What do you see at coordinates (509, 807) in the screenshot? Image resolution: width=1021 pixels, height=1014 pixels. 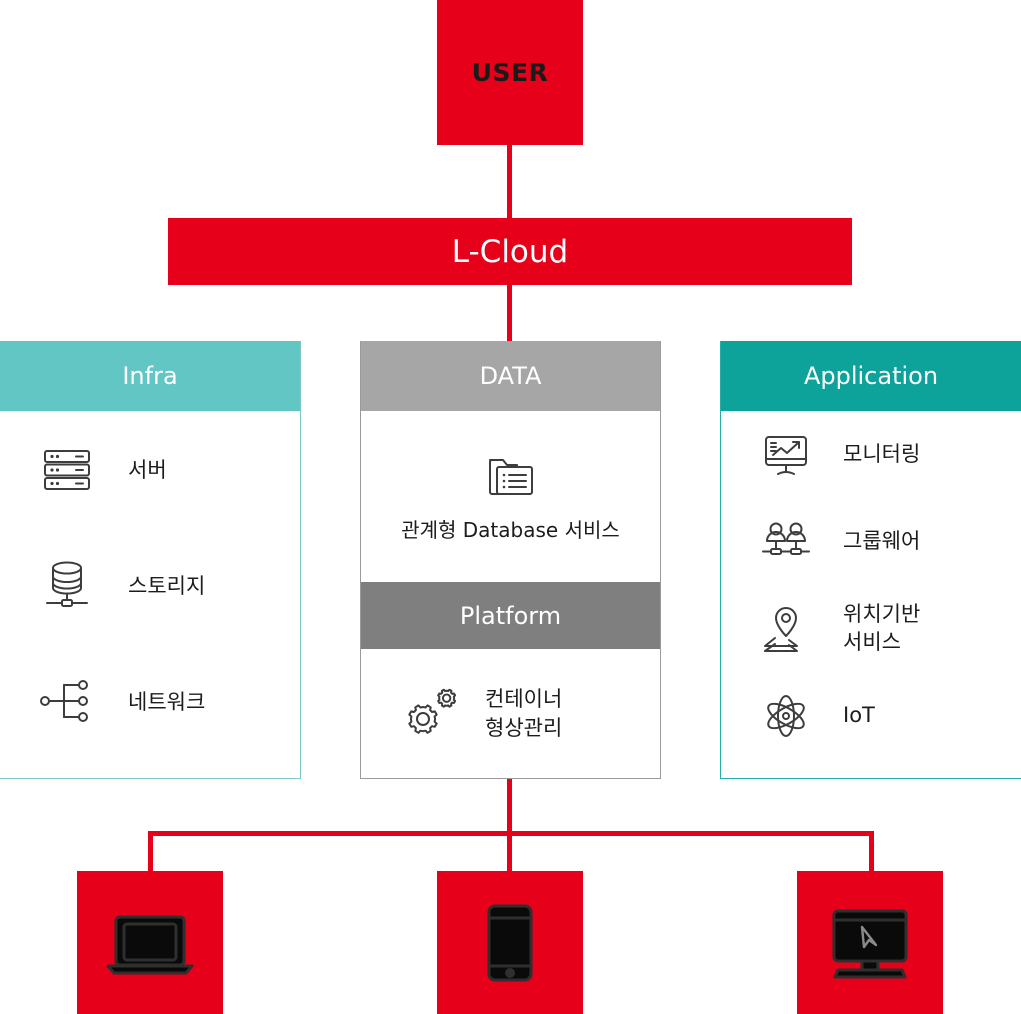 I see `connector-columns-to-bus` at bounding box center [509, 807].